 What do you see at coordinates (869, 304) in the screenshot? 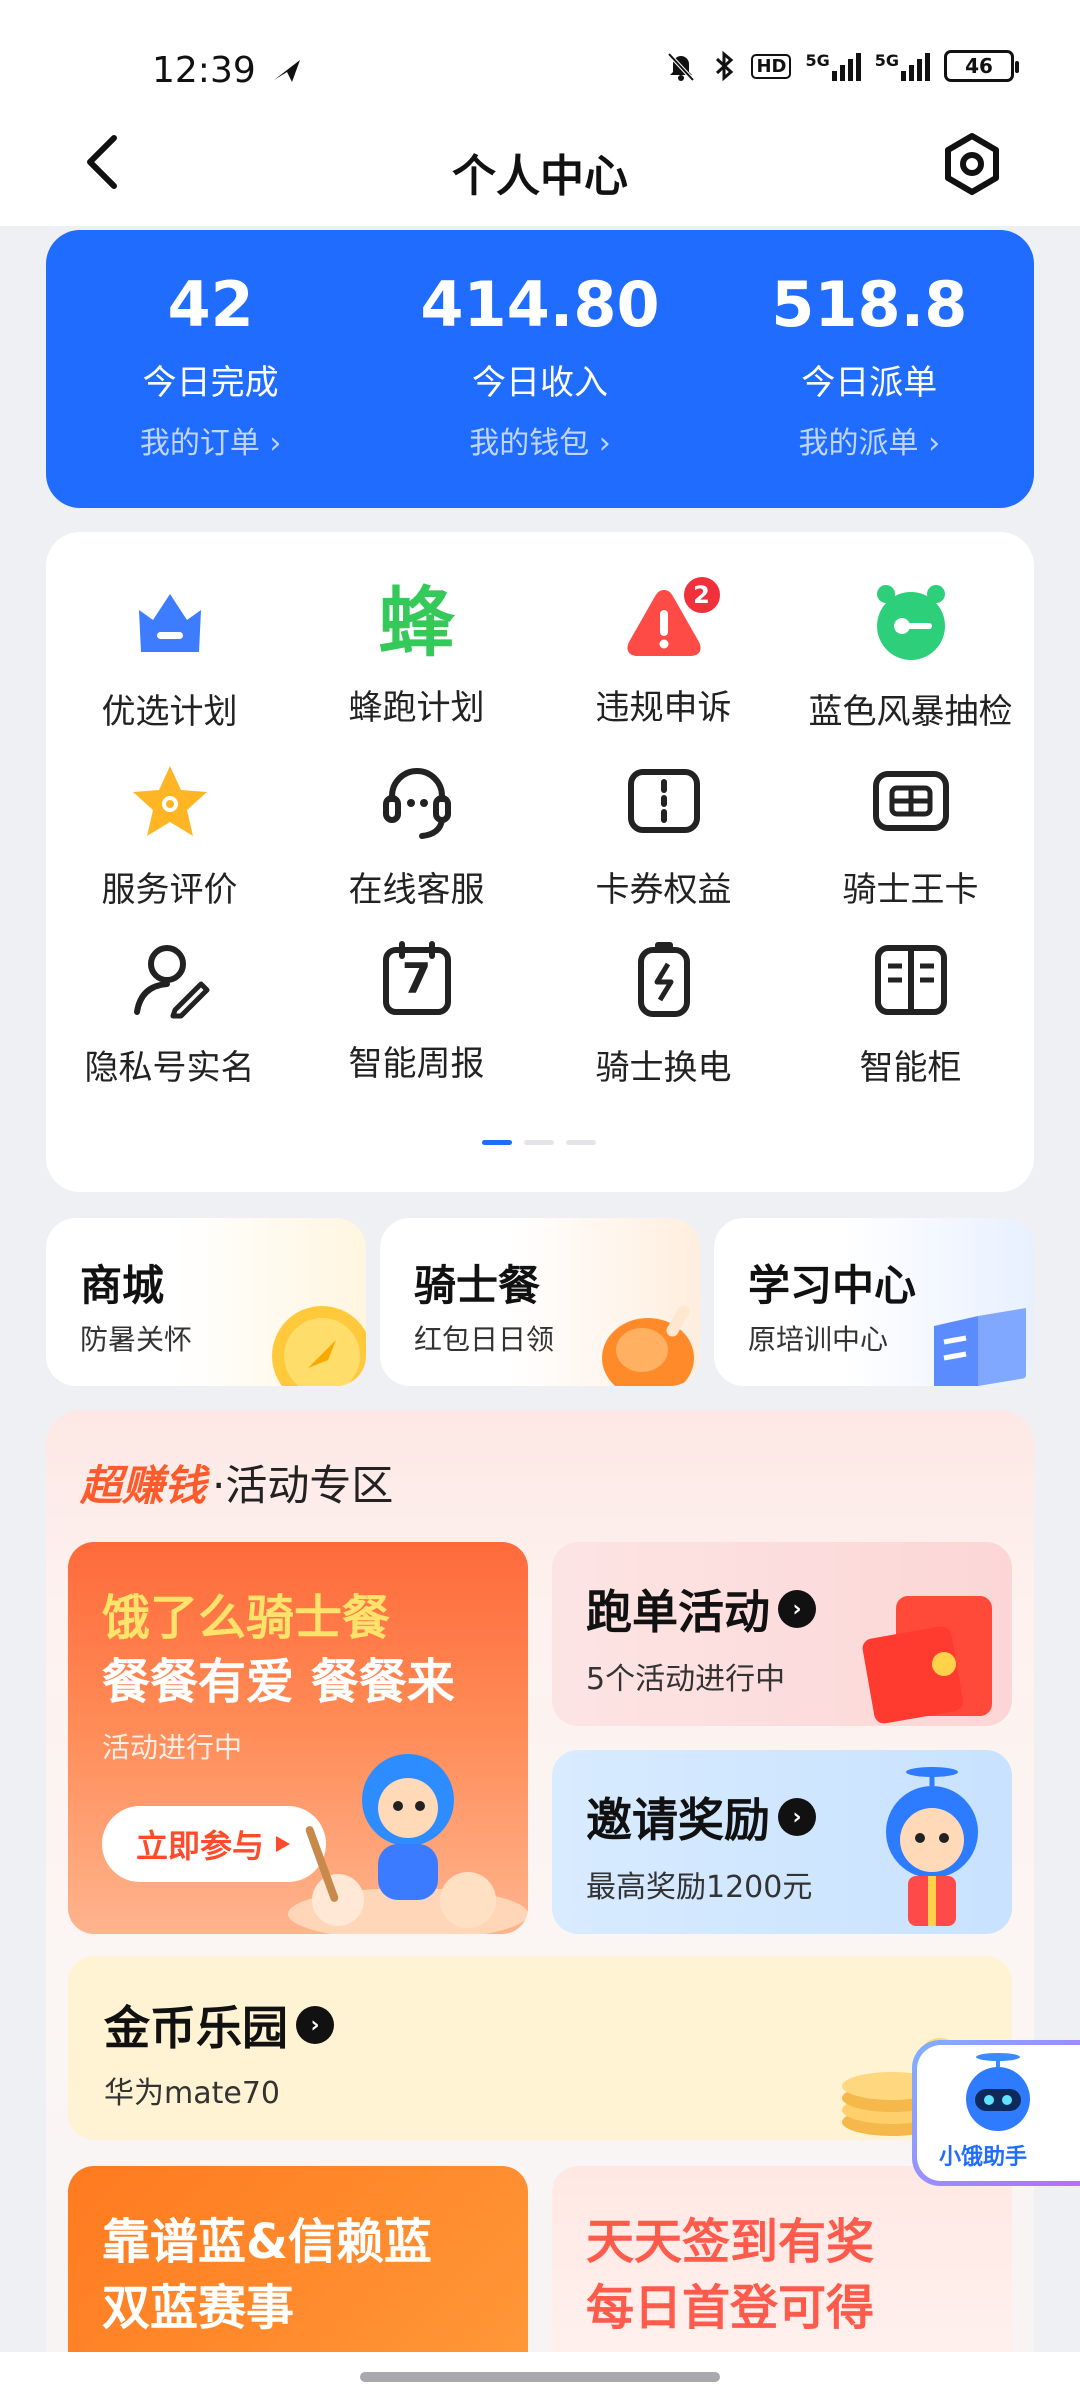
I see `stat-value: 518.8` at bounding box center [869, 304].